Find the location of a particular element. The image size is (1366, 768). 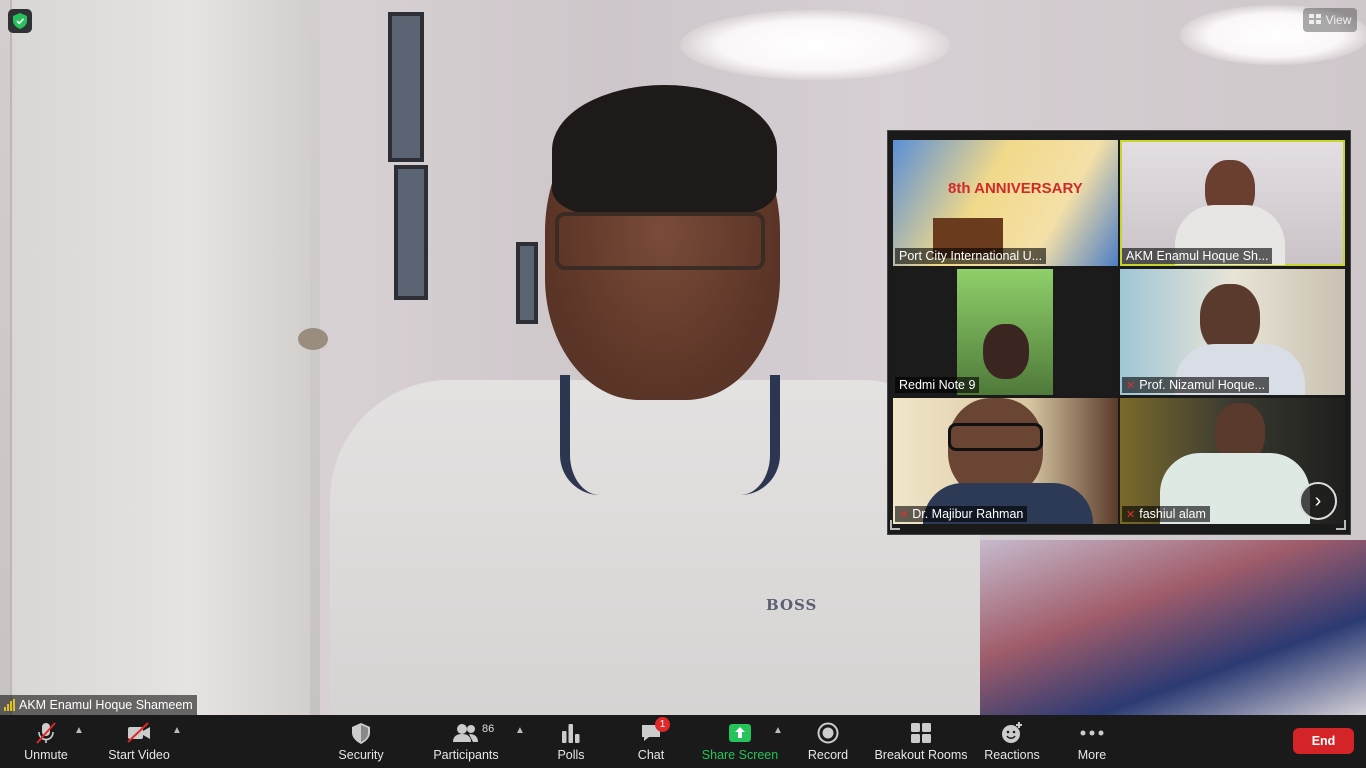

self-name: AKM Enamul Hoque Shameem is located at coordinates (106, 705).